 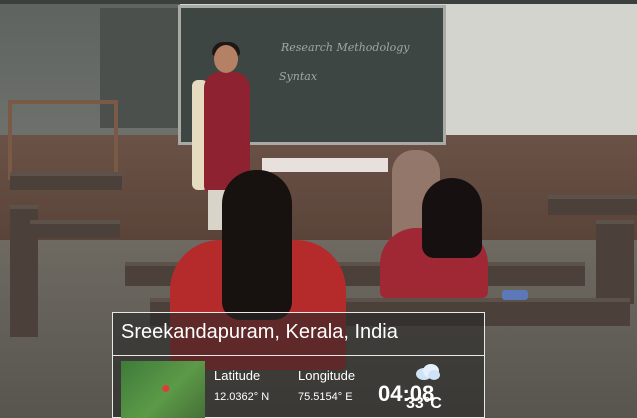 I want to click on side-desk, so click(x=66, y=181).